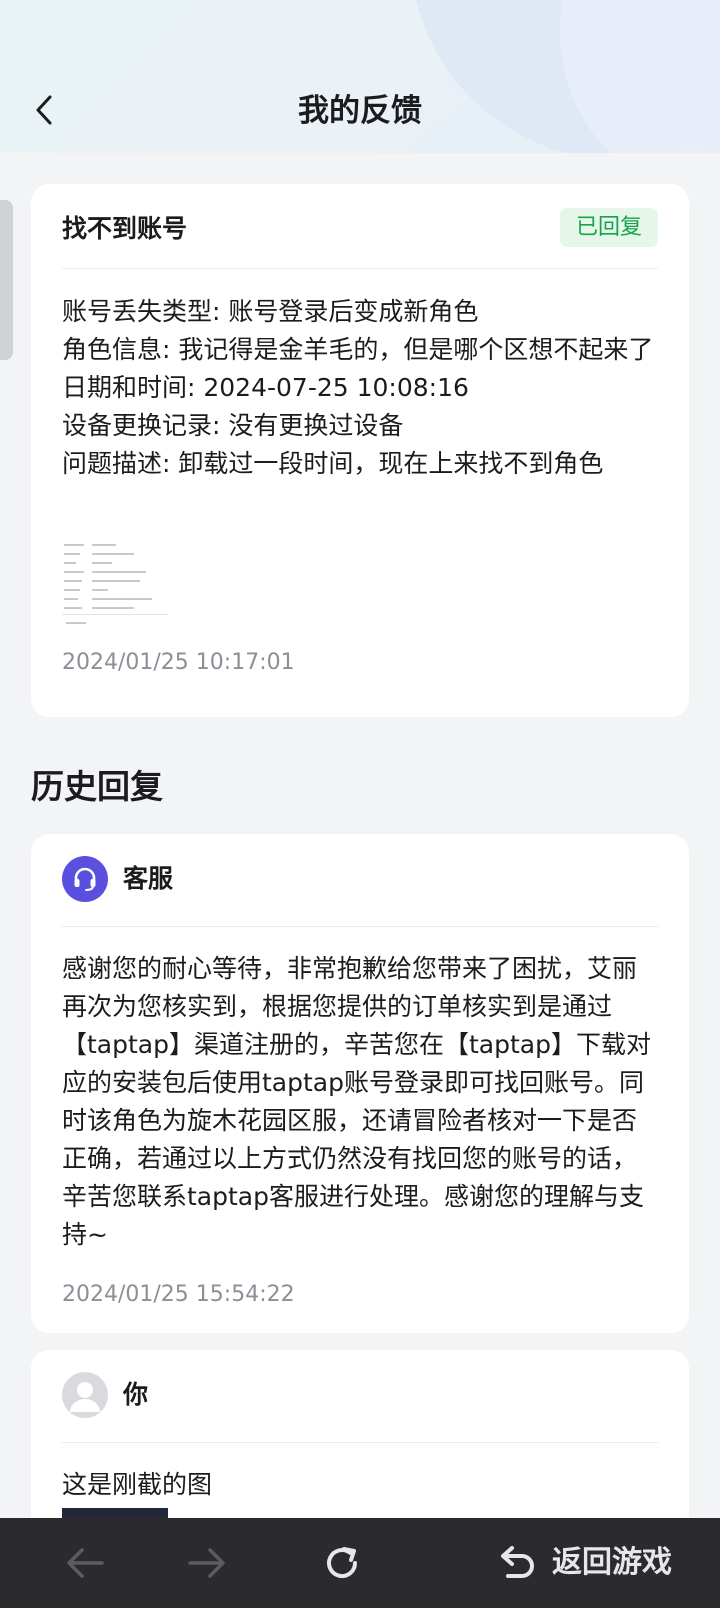 The image size is (720, 1608). What do you see at coordinates (358, 349) in the screenshot?
I see `feedback-line: 角色信息: 我记得是金羊毛的，但是哪个区想不起来了` at bounding box center [358, 349].